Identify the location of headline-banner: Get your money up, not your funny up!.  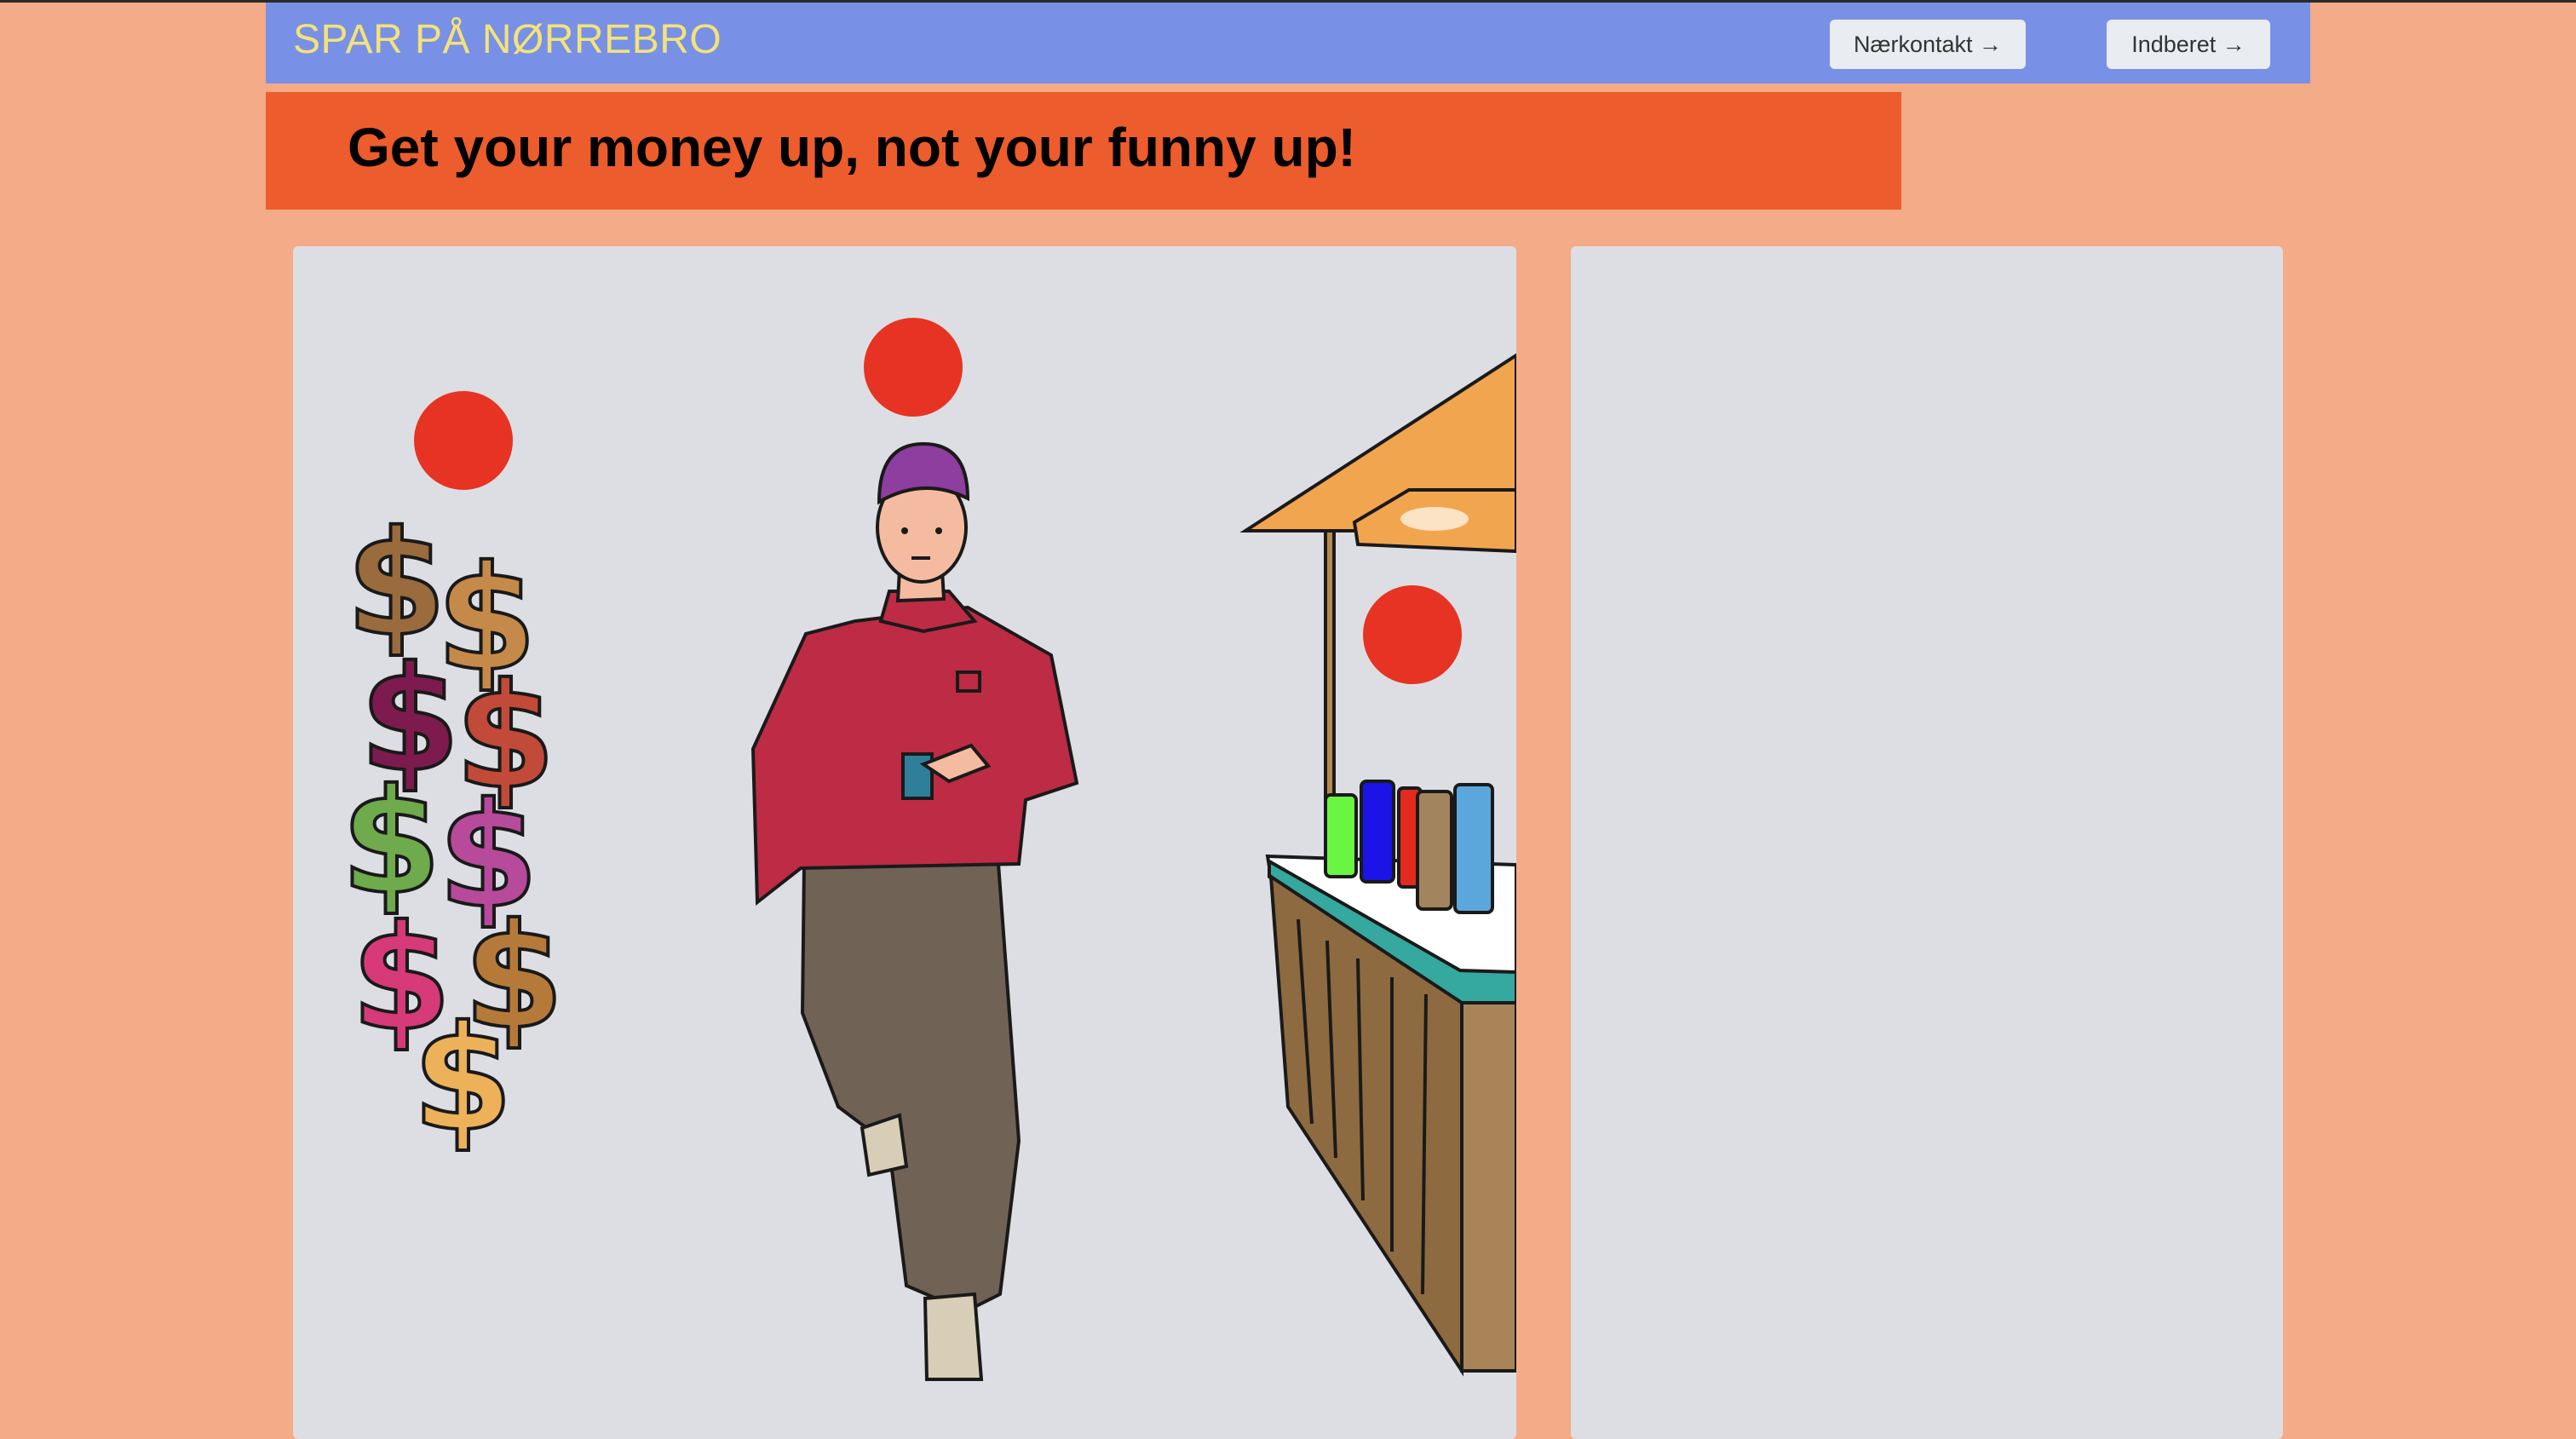
(1083, 151).